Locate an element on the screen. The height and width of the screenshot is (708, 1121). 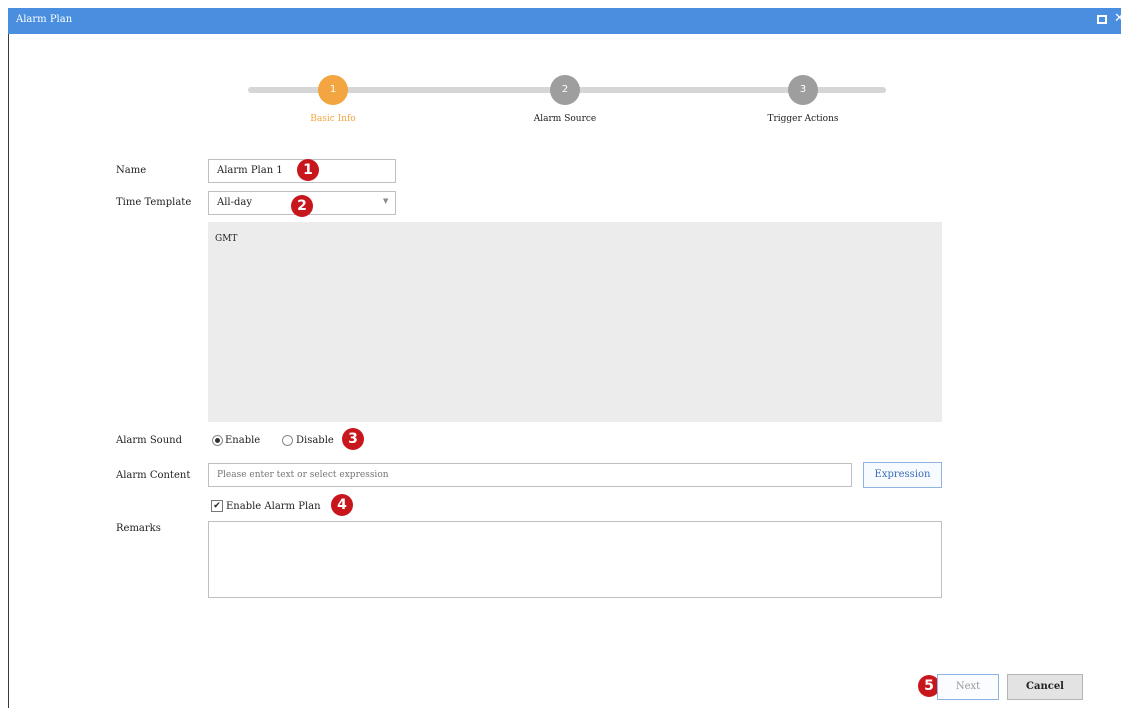
next-button: Next is located at coordinates (968, 687).